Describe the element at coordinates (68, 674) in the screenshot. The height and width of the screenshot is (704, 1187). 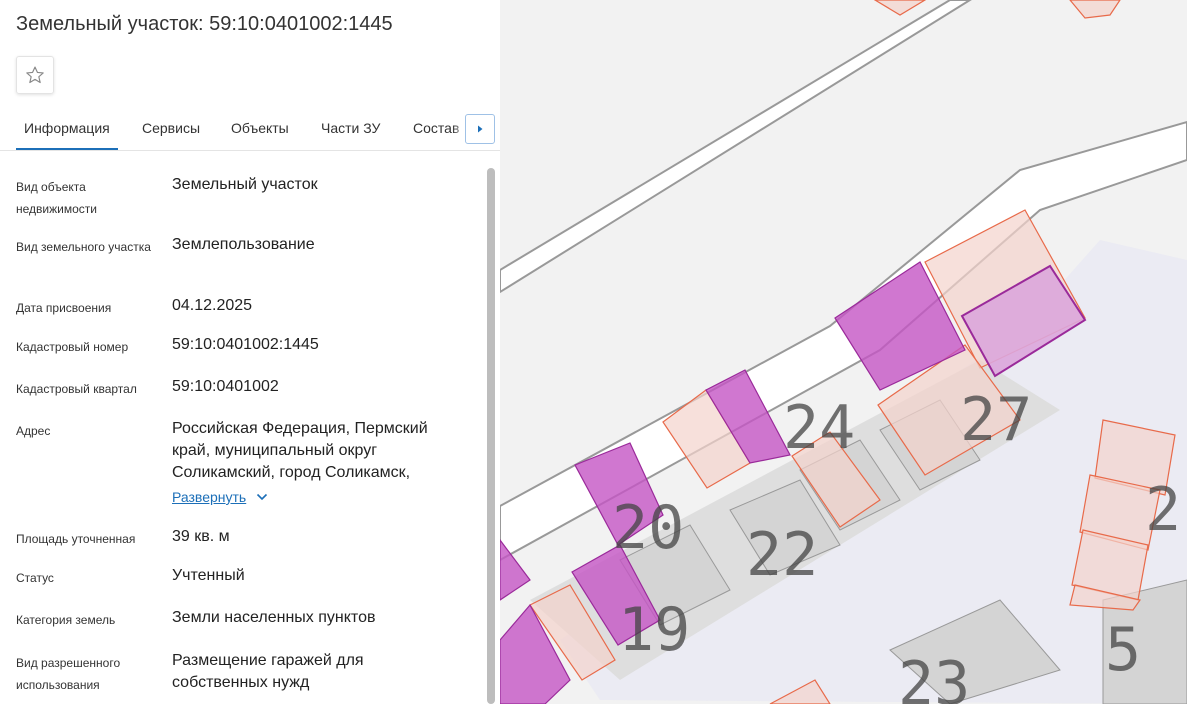
I see `label-permitted-use: Вид разрешенного использования` at that location.